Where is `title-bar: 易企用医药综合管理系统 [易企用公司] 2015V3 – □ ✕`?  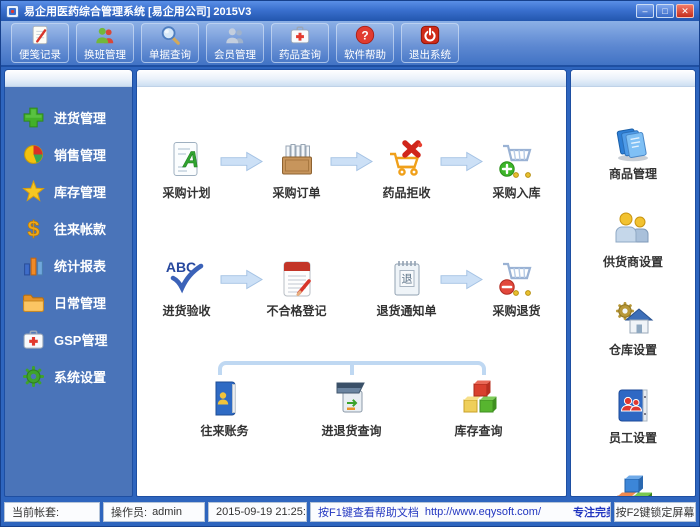 title-bar: 易企用医药综合管理系统 [易企用公司] 2015V3 – □ ✕ is located at coordinates (350, 11).